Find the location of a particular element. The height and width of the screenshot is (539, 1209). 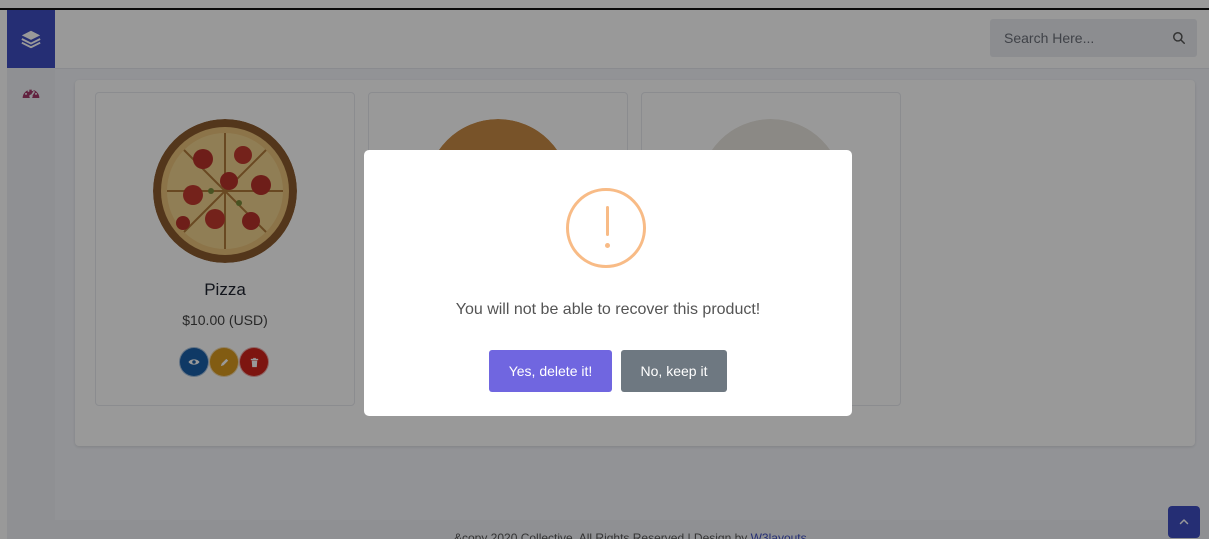

warning-dot is located at coordinates (607, 245).